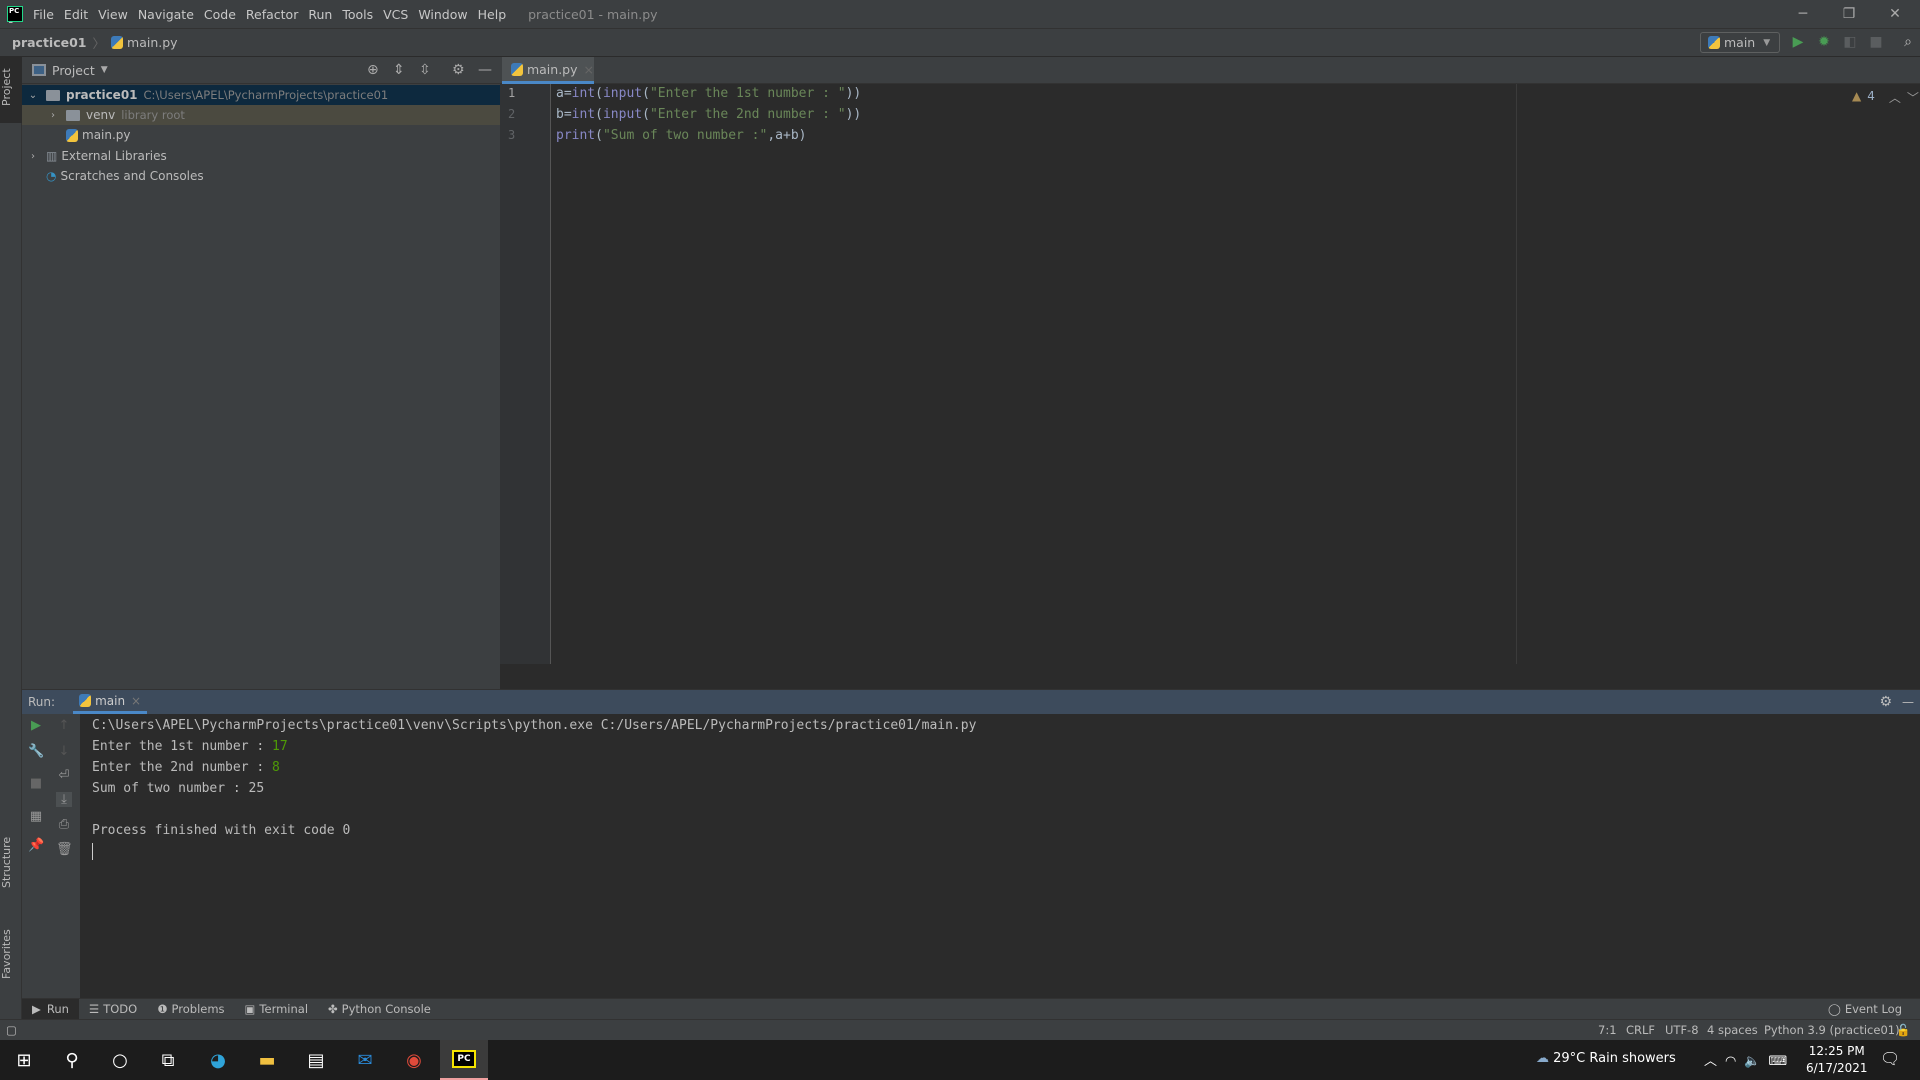 The image size is (1920, 1080). What do you see at coordinates (64, 751) in the screenshot?
I see `arrow-down-icon: ↓` at bounding box center [64, 751].